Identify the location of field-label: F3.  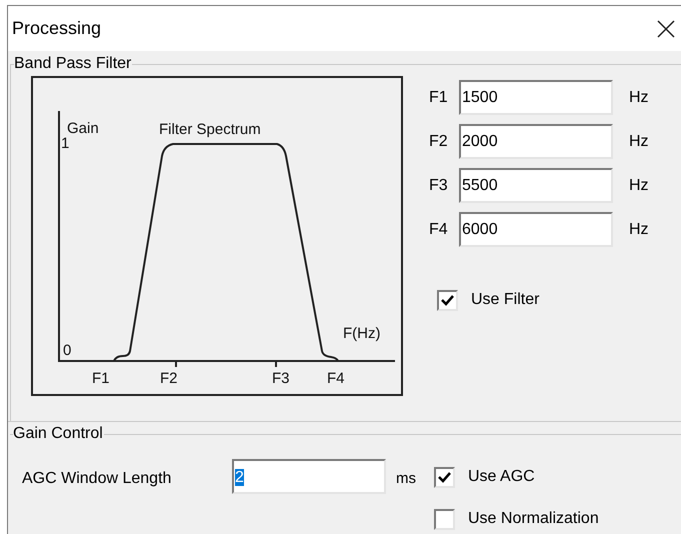
(439, 186).